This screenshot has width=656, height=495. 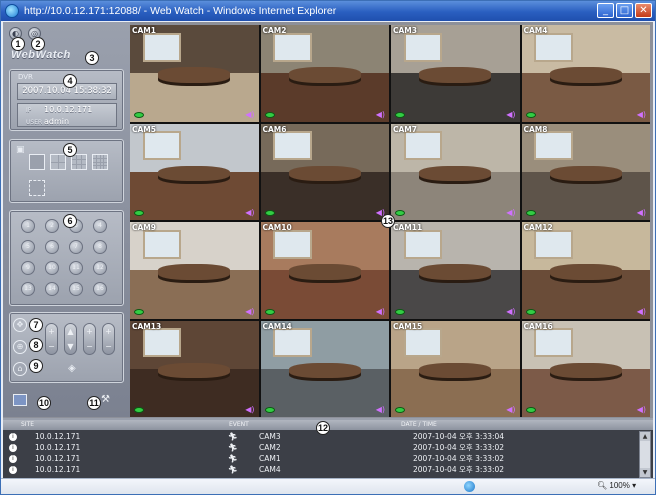 What do you see at coordinates (108, 339) in the screenshot?
I see `ptz-focus-button: + −` at bounding box center [108, 339].